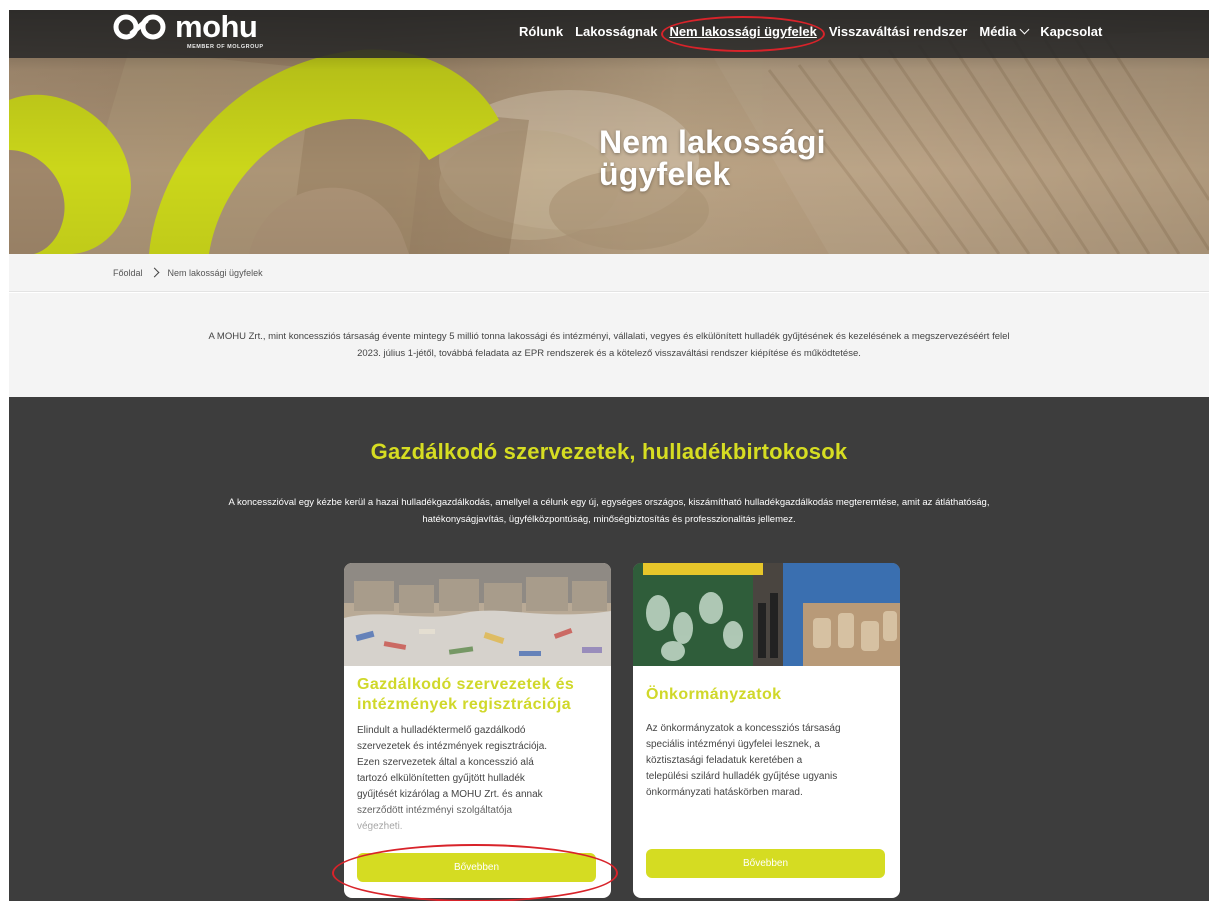 Image resolution: width=1216 pixels, height=901 pixels. Describe the element at coordinates (435, 810) in the screenshot. I see `card-registration-body-line: szerződött intézményi szolgáltatója` at that location.